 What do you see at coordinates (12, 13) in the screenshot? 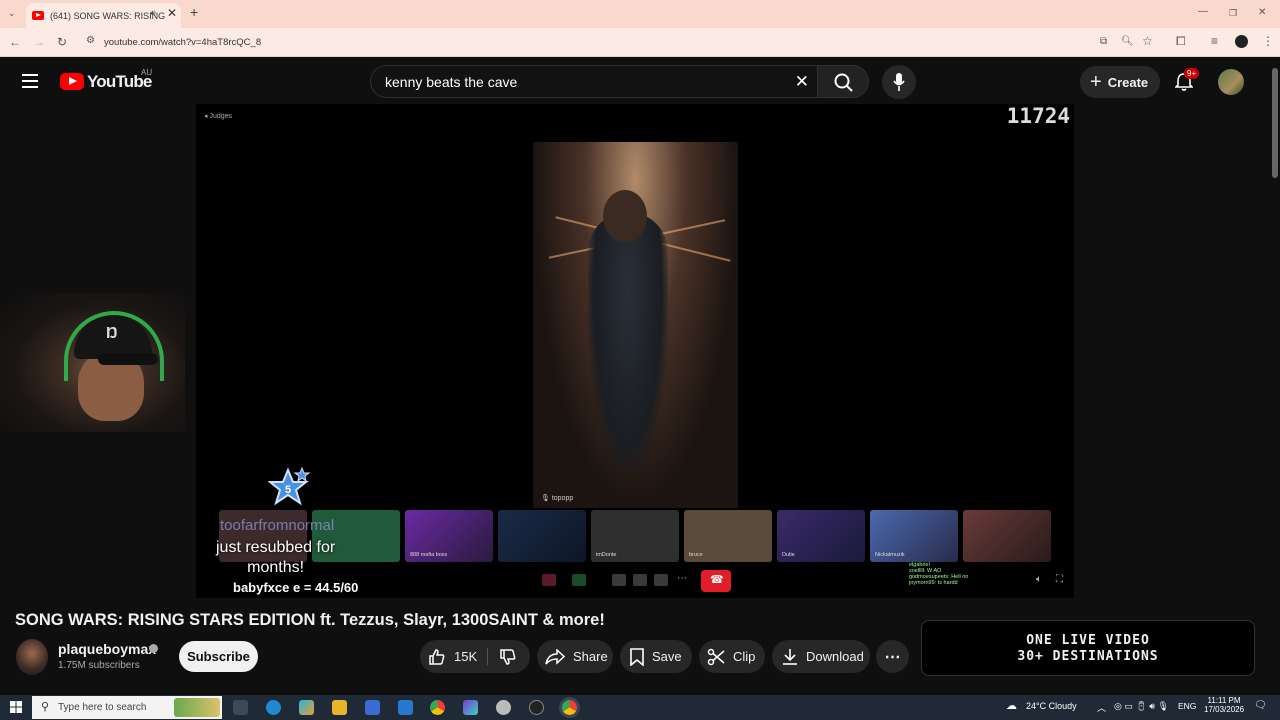
I see `tab-search-icon: ⌄` at bounding box center [12, 13].